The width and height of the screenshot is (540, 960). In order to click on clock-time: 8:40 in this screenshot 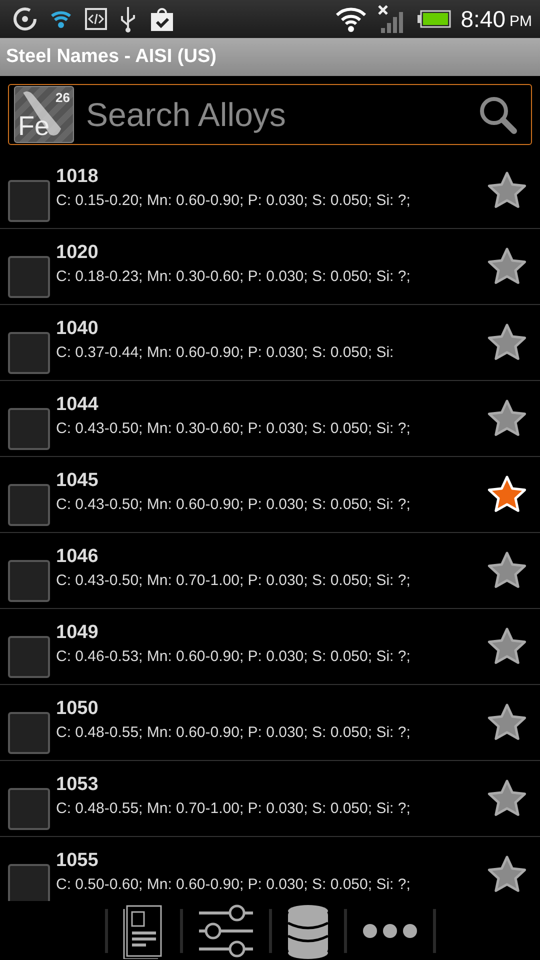, I will do `click(483, 19)`.